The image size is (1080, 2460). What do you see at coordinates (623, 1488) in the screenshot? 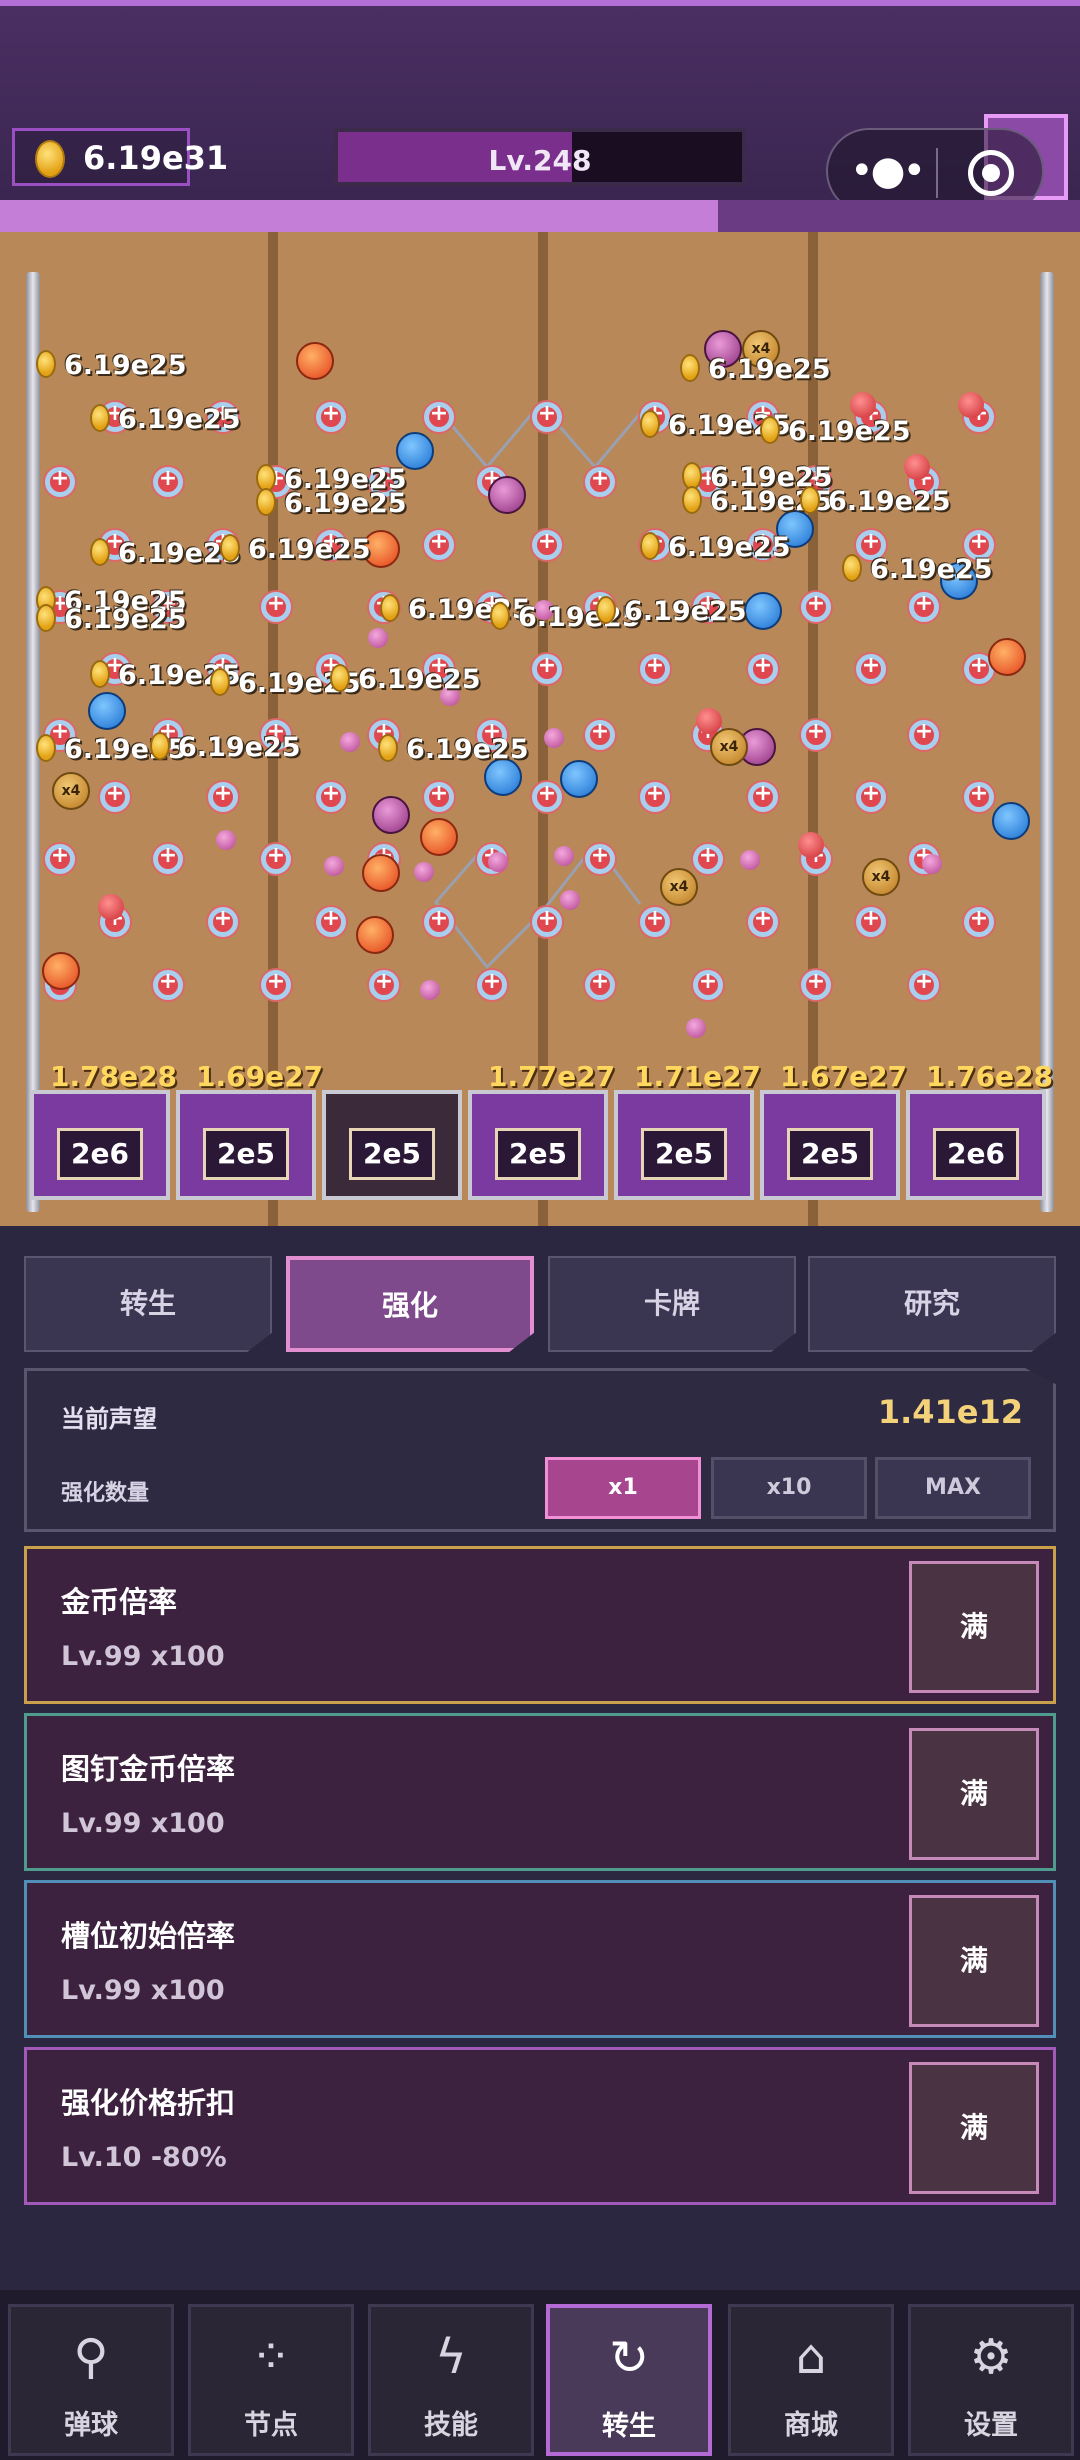
I see `qty-x1-button: x1` at bounding box center [623, 1488].